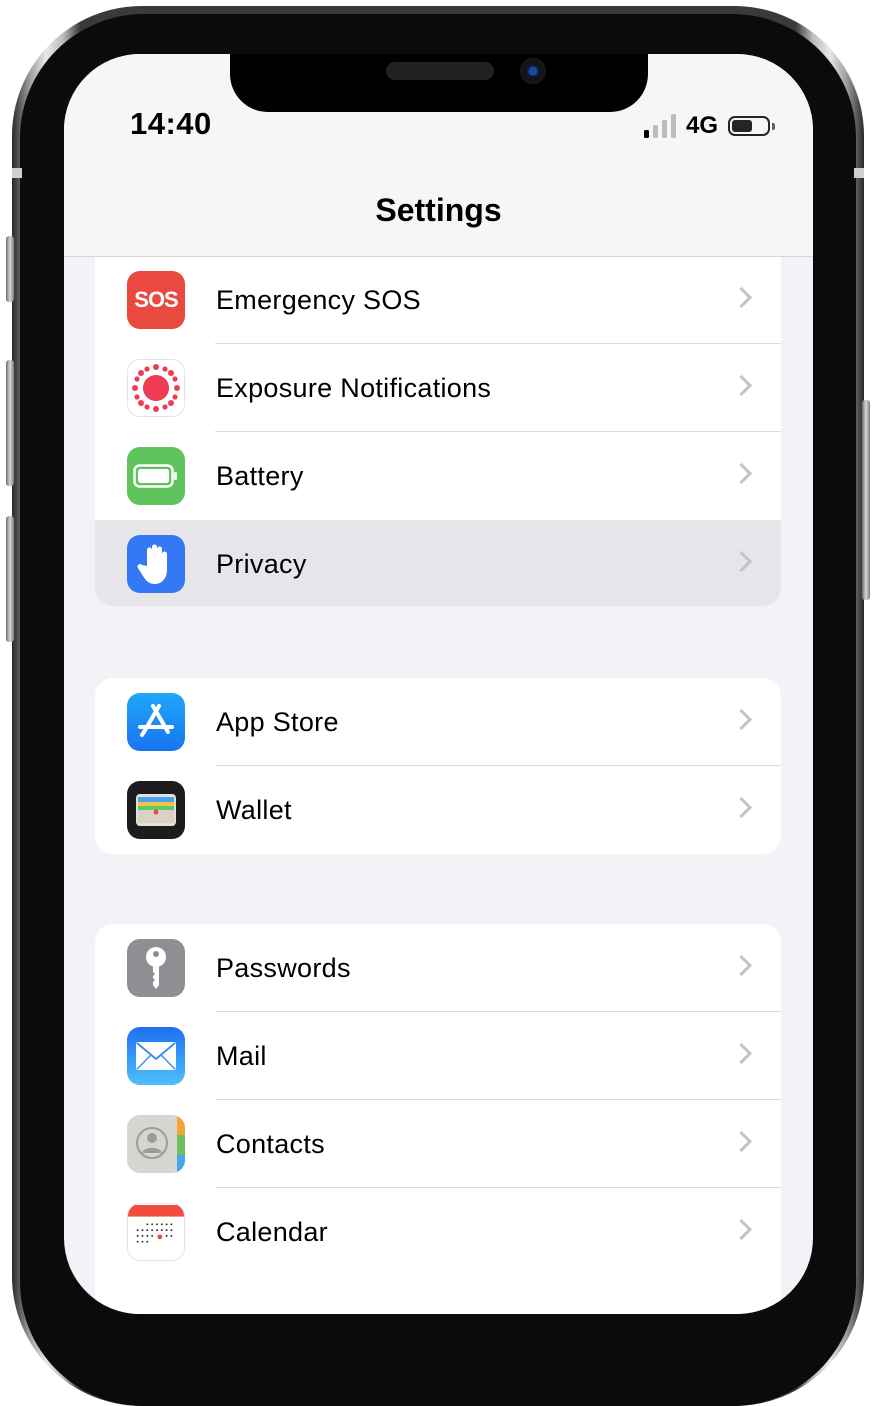  I want to click on calendar-icon, so click(156, 1232).